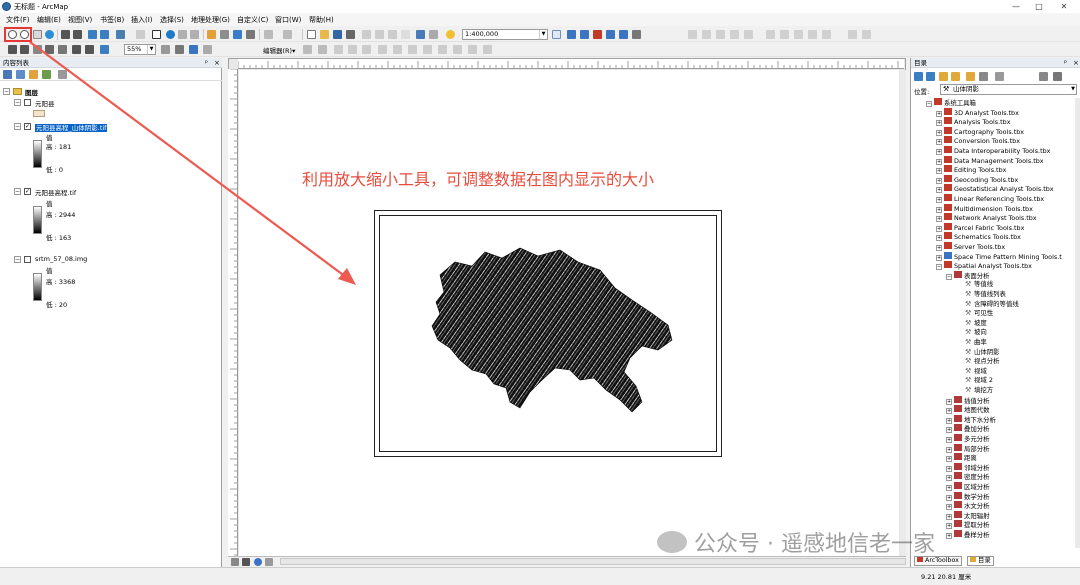 The height and width of the screenshot is (585, 1080). I want to click on viewer-icon, so click(250, 34).